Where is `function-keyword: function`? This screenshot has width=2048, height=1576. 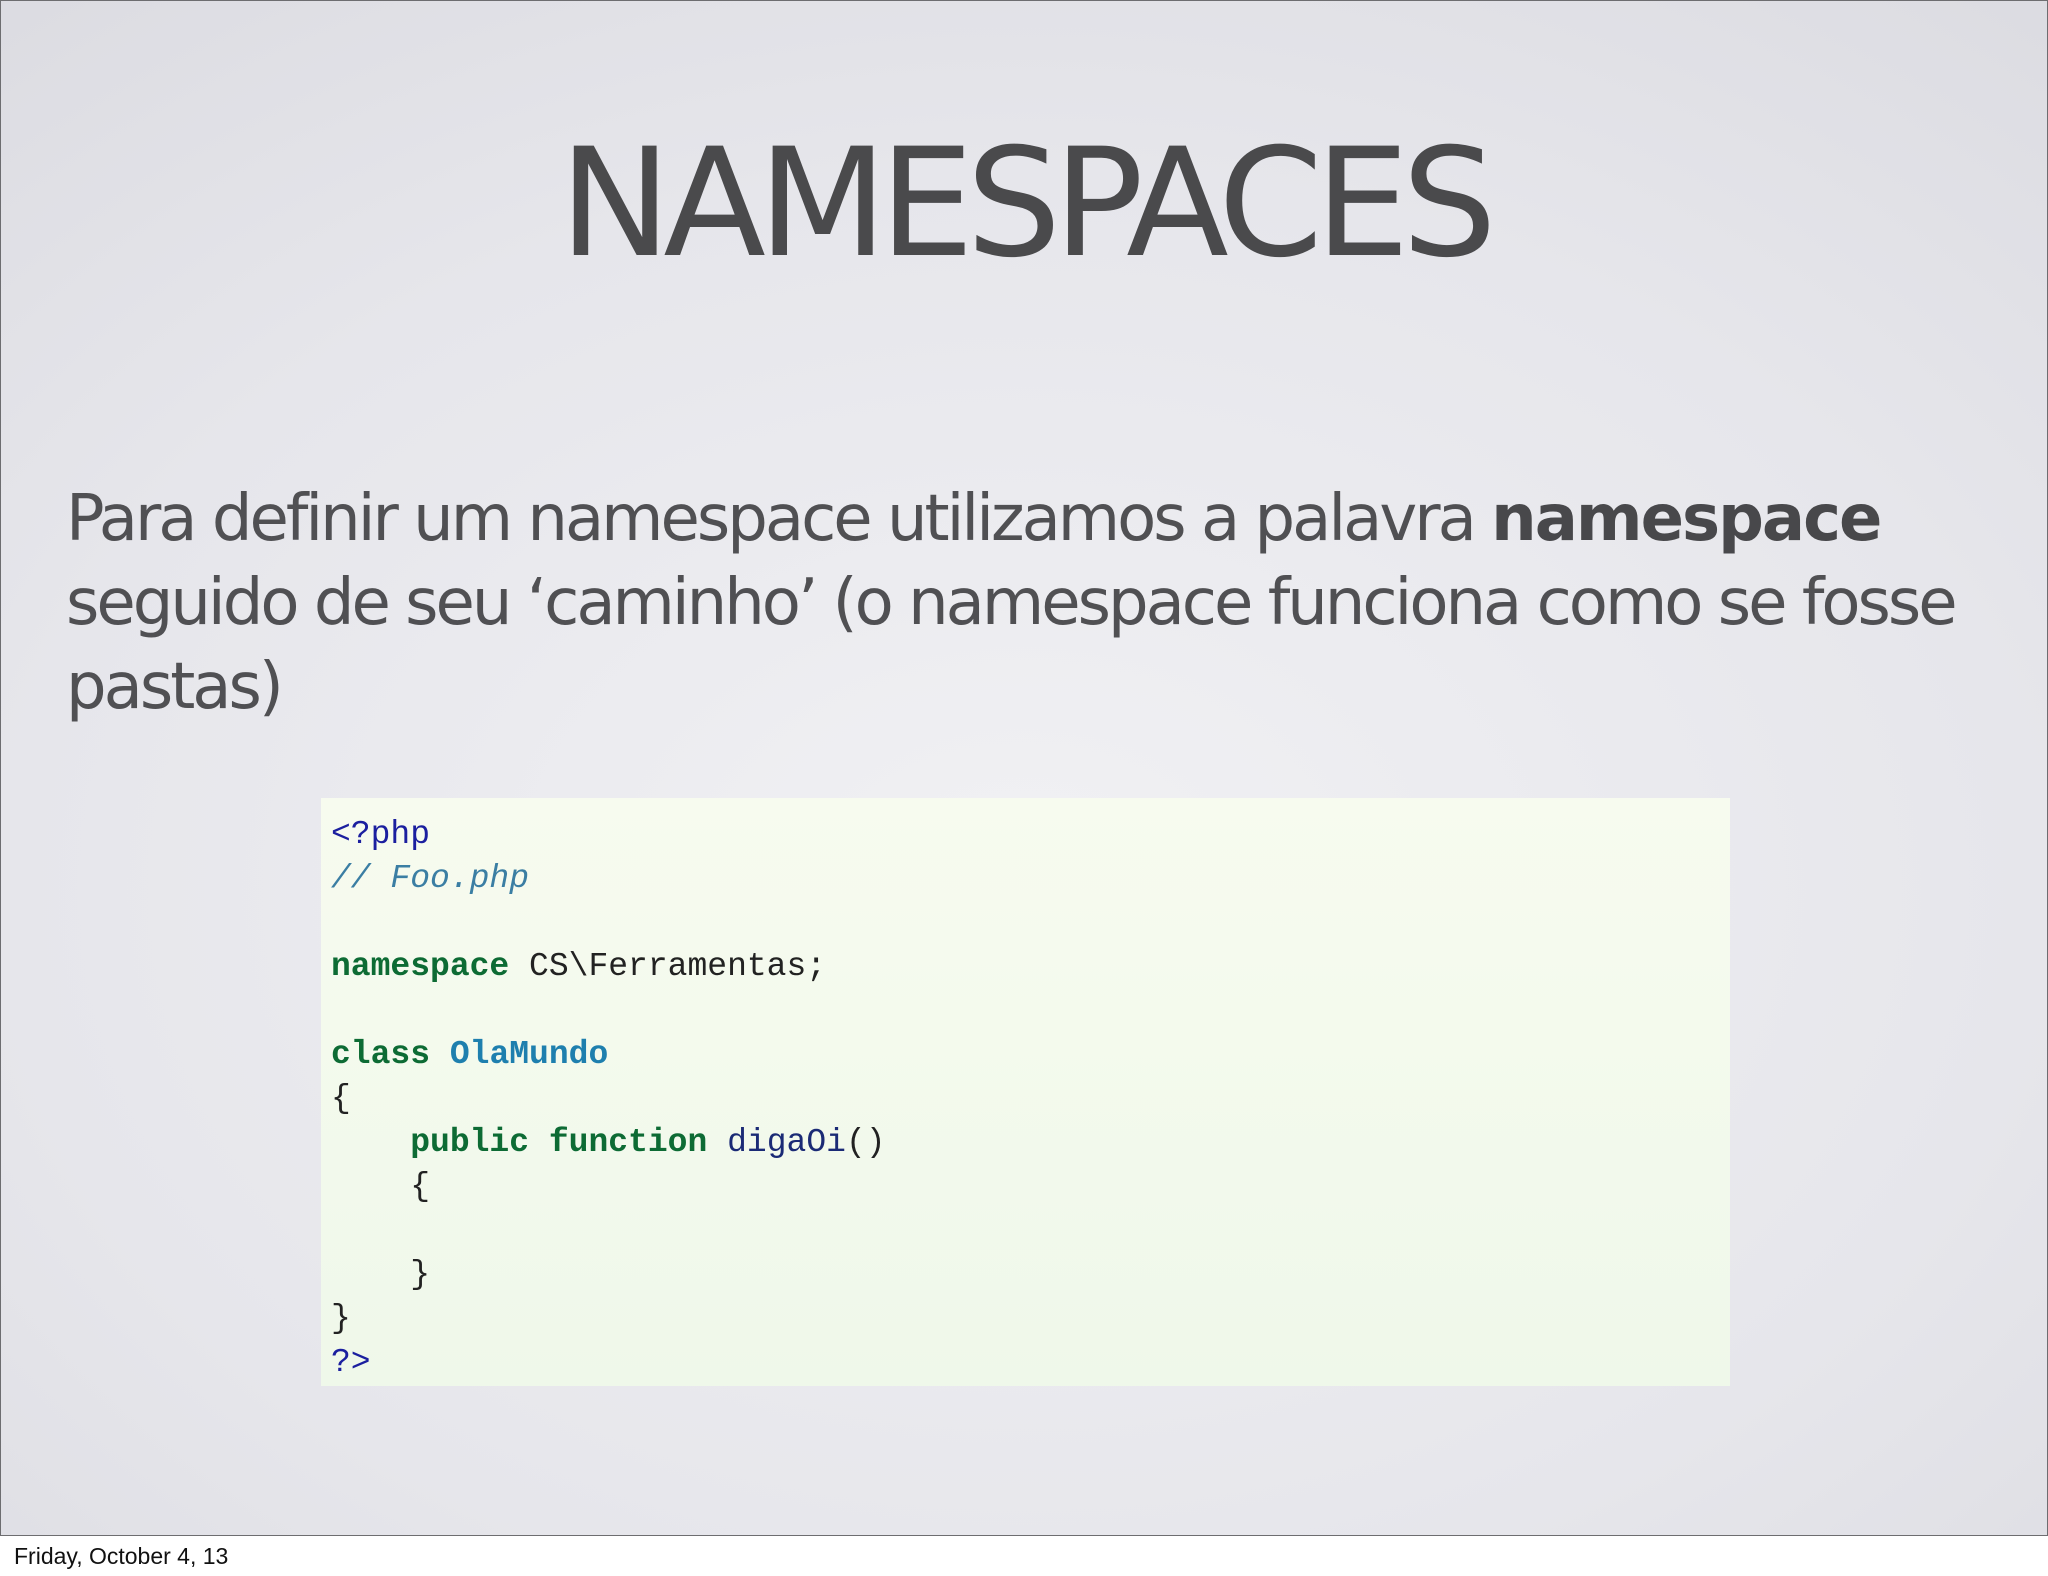 function-keyword: function is located at coordinates (628, 1142).